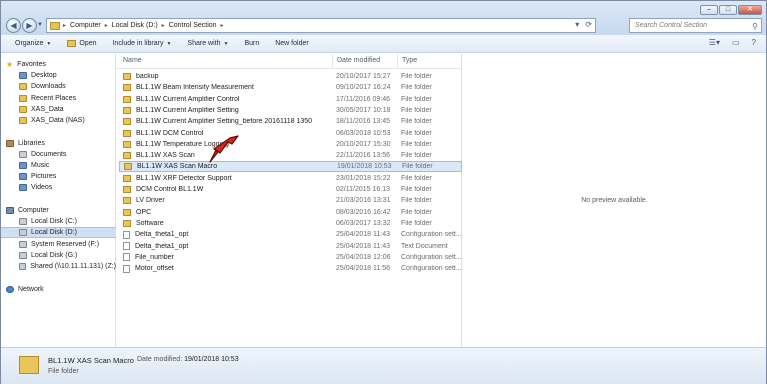 This screenshot has height=384, width=767. What do you see at coordinates (44, 75) in the screenshot?
I see `nav-label: Desktop` at bounding box center [44, 75].